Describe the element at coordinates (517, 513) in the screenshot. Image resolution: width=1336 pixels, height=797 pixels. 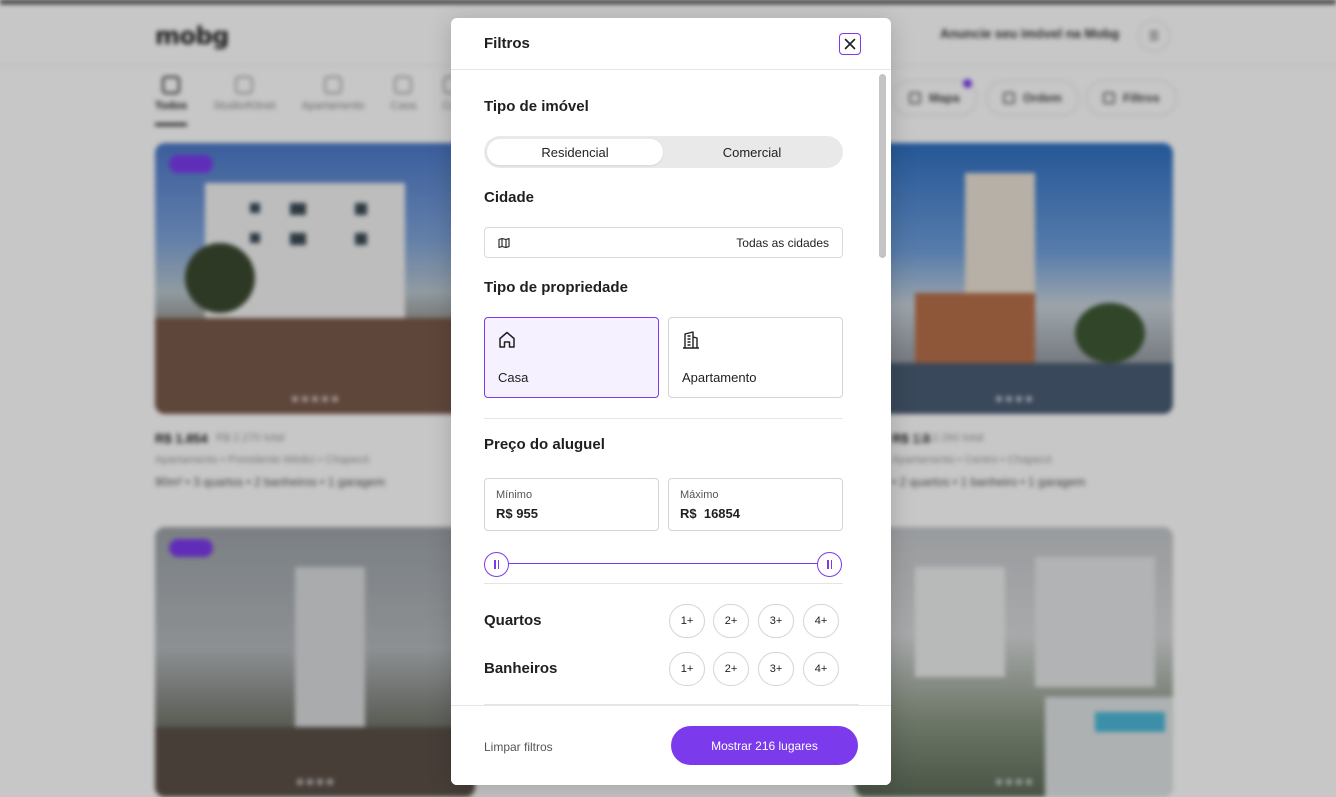
I see `min-price-value: R$ 955` at that location.